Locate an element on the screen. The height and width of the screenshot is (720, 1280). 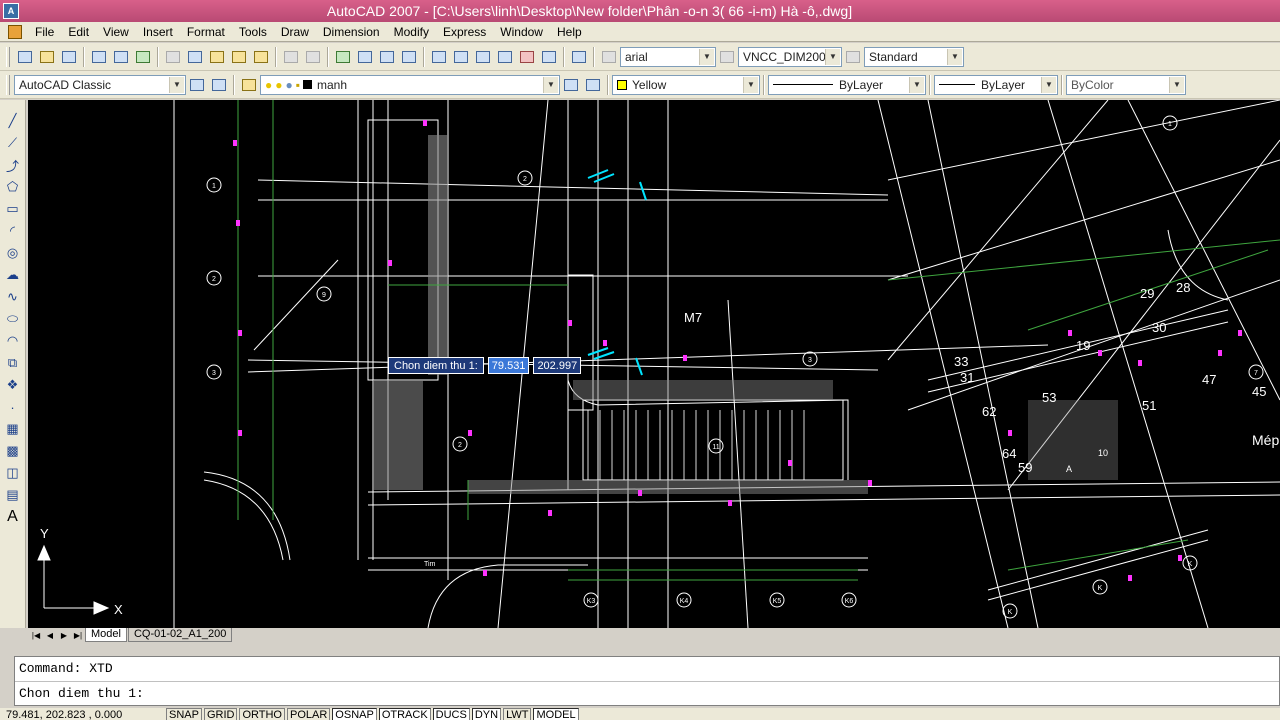
tab-model: Model is located at coordinates (106, 635).